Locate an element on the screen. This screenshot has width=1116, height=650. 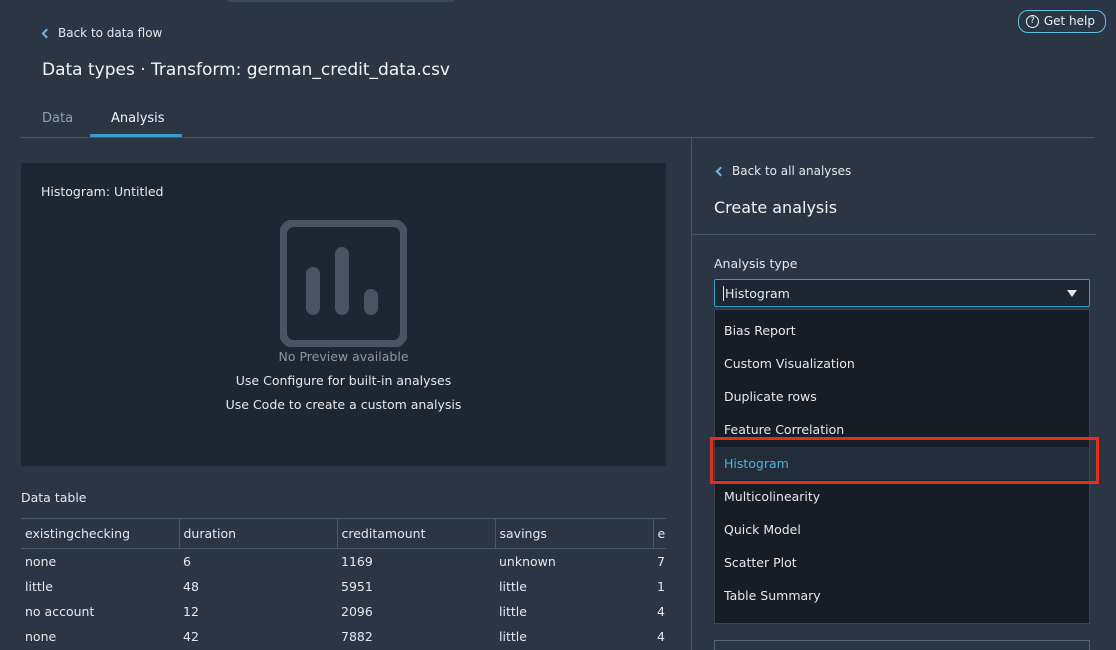
dropdown-option-duplicate-rows: Duplicate rows is located at coordinates (902, 396).